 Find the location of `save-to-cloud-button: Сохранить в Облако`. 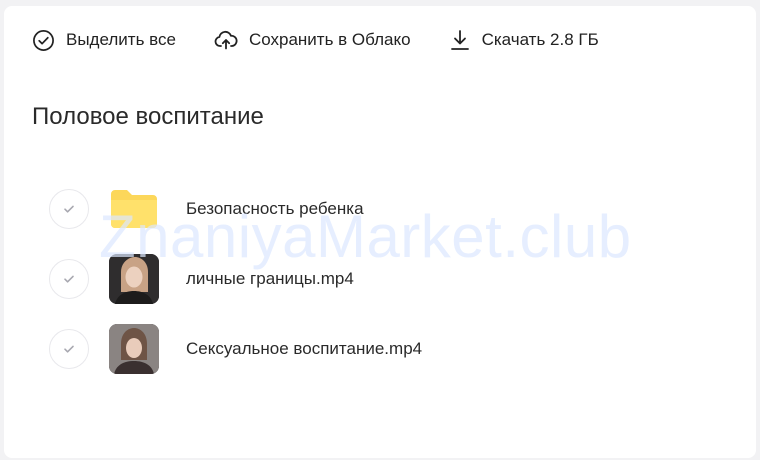

save-to-cloud-button: Сохранить в Облако is located at coordinates (312, 40).